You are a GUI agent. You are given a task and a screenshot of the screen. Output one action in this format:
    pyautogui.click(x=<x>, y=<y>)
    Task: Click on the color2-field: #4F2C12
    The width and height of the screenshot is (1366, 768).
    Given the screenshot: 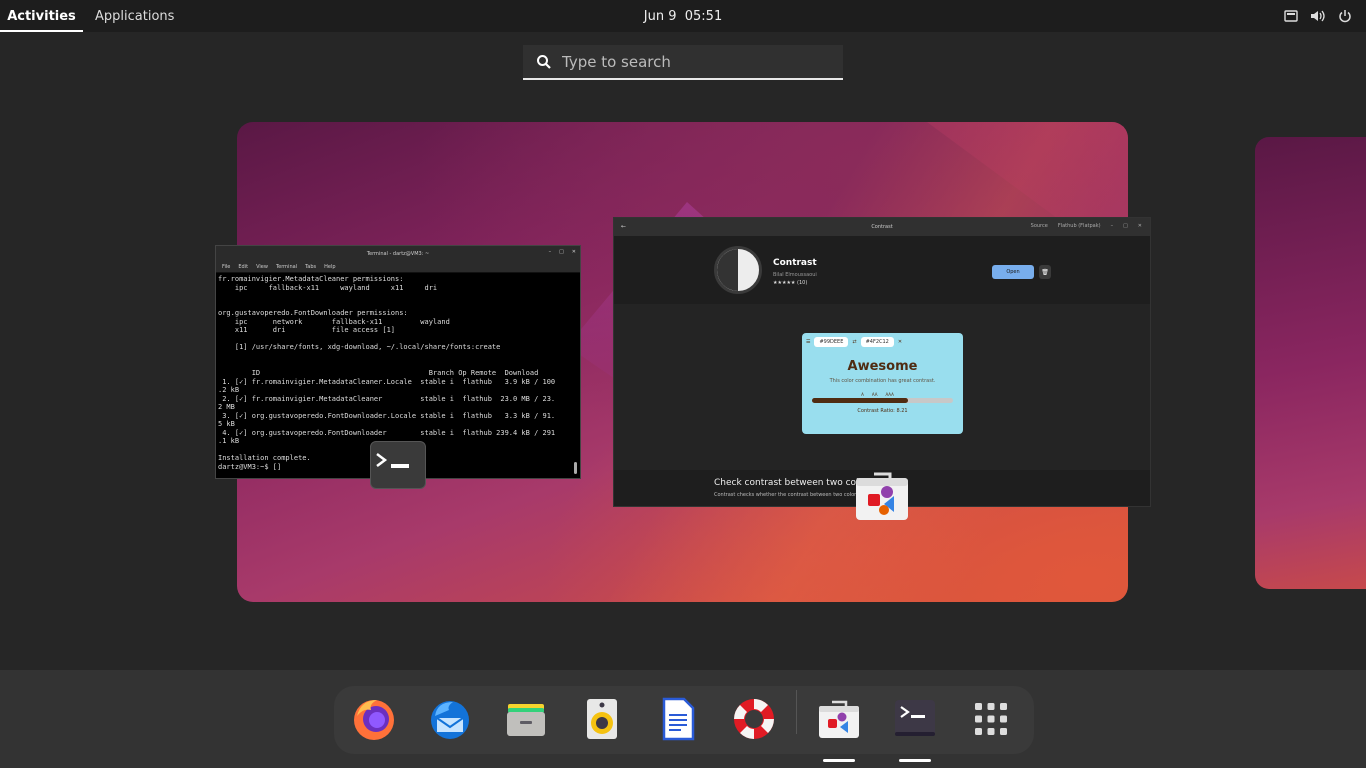 What is the action you would take?
    pyautogui.click(x=877, y=342)
    